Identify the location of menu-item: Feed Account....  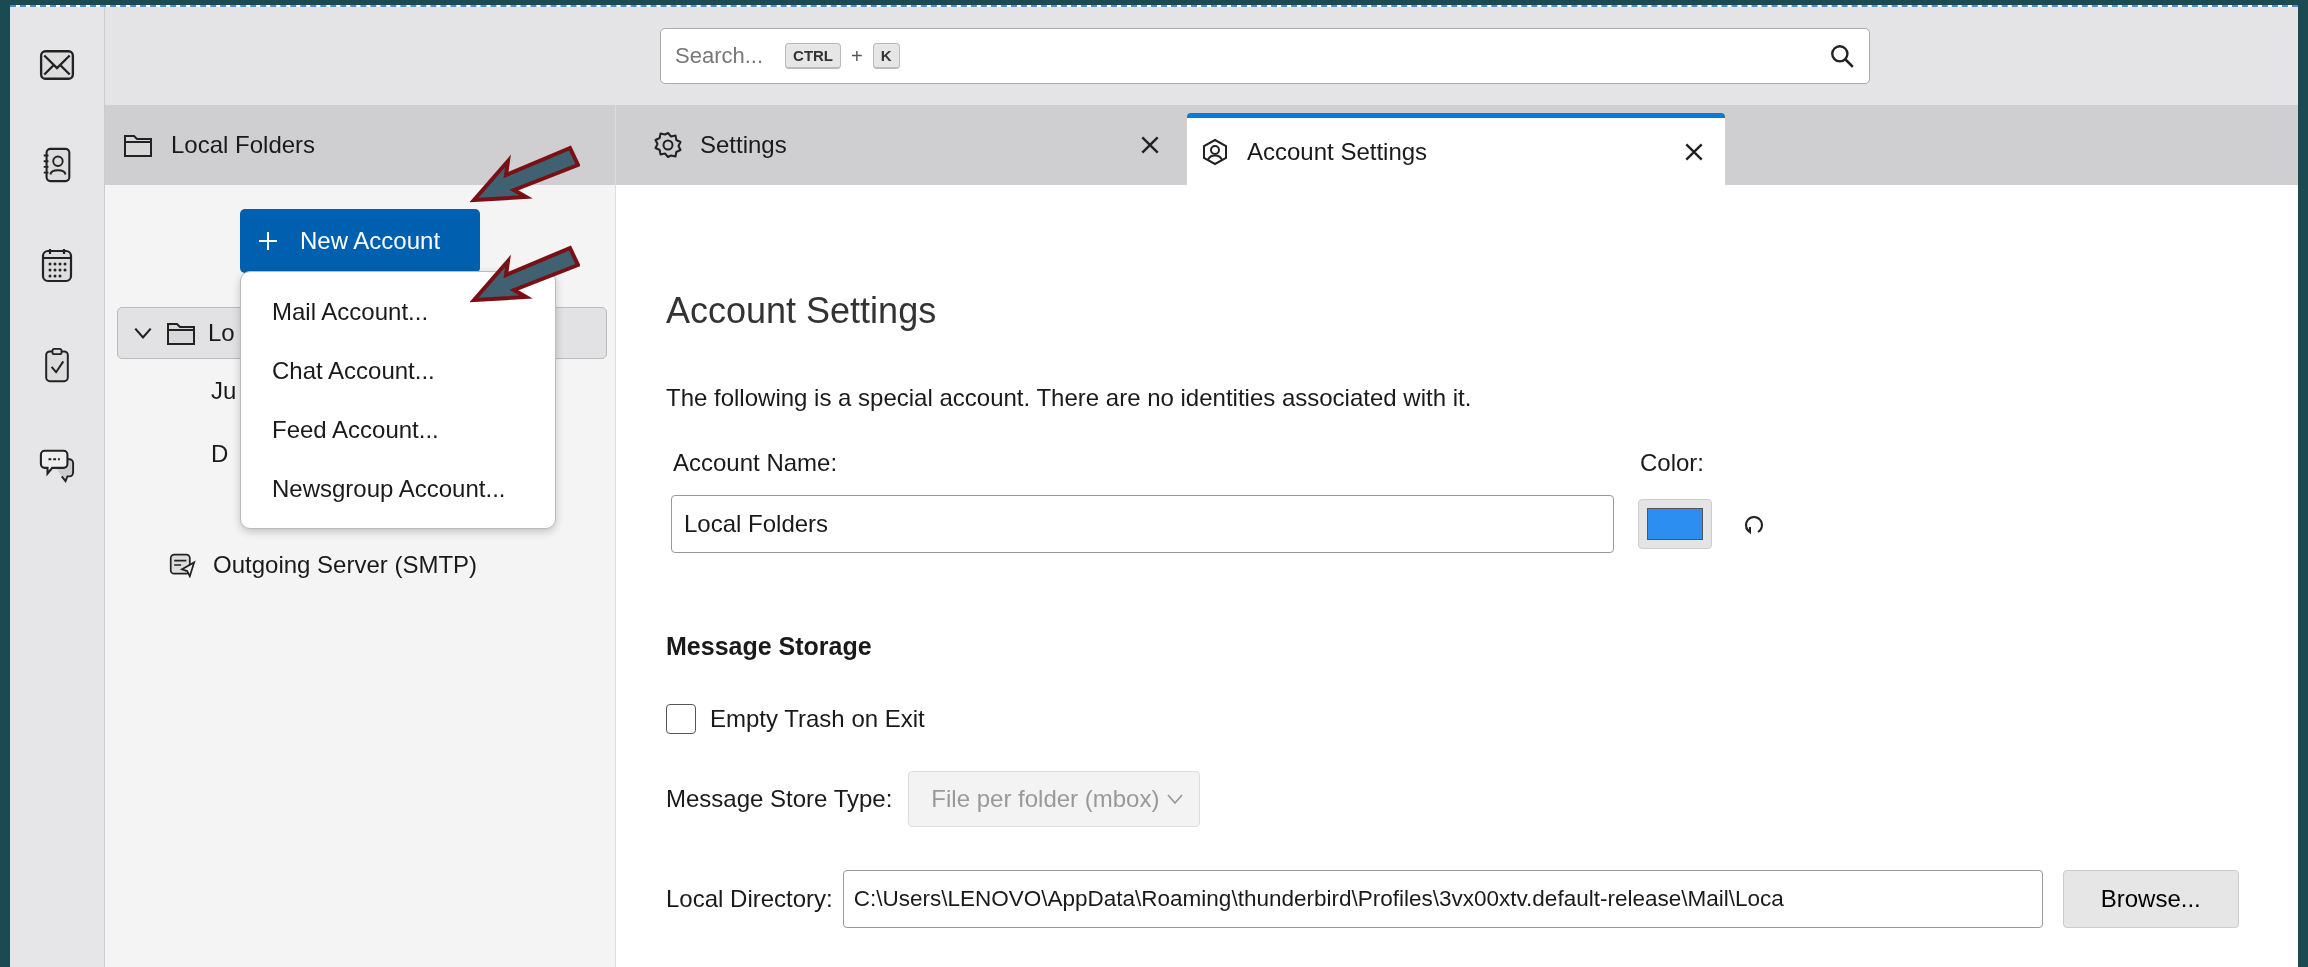
(398, 429).